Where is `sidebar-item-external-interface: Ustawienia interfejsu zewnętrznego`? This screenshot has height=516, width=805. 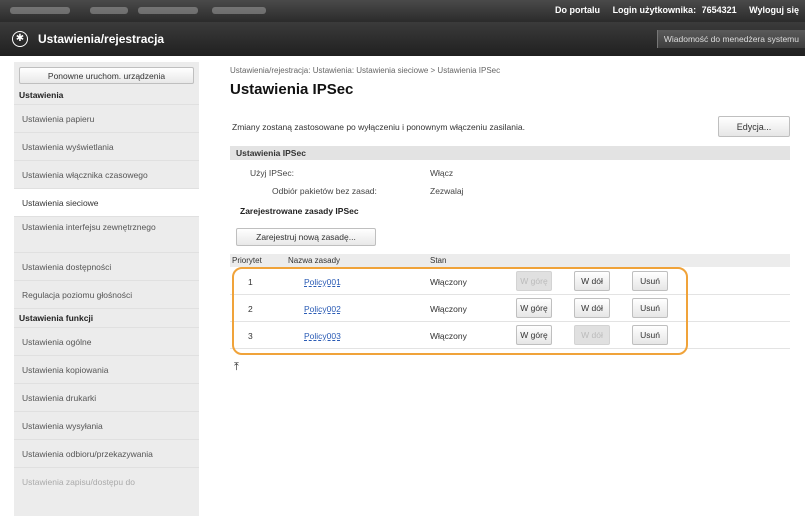
sidebar-item-external-interface: Ustawienia interfejsu zewnętrznego is located at coordinates (106, 234).